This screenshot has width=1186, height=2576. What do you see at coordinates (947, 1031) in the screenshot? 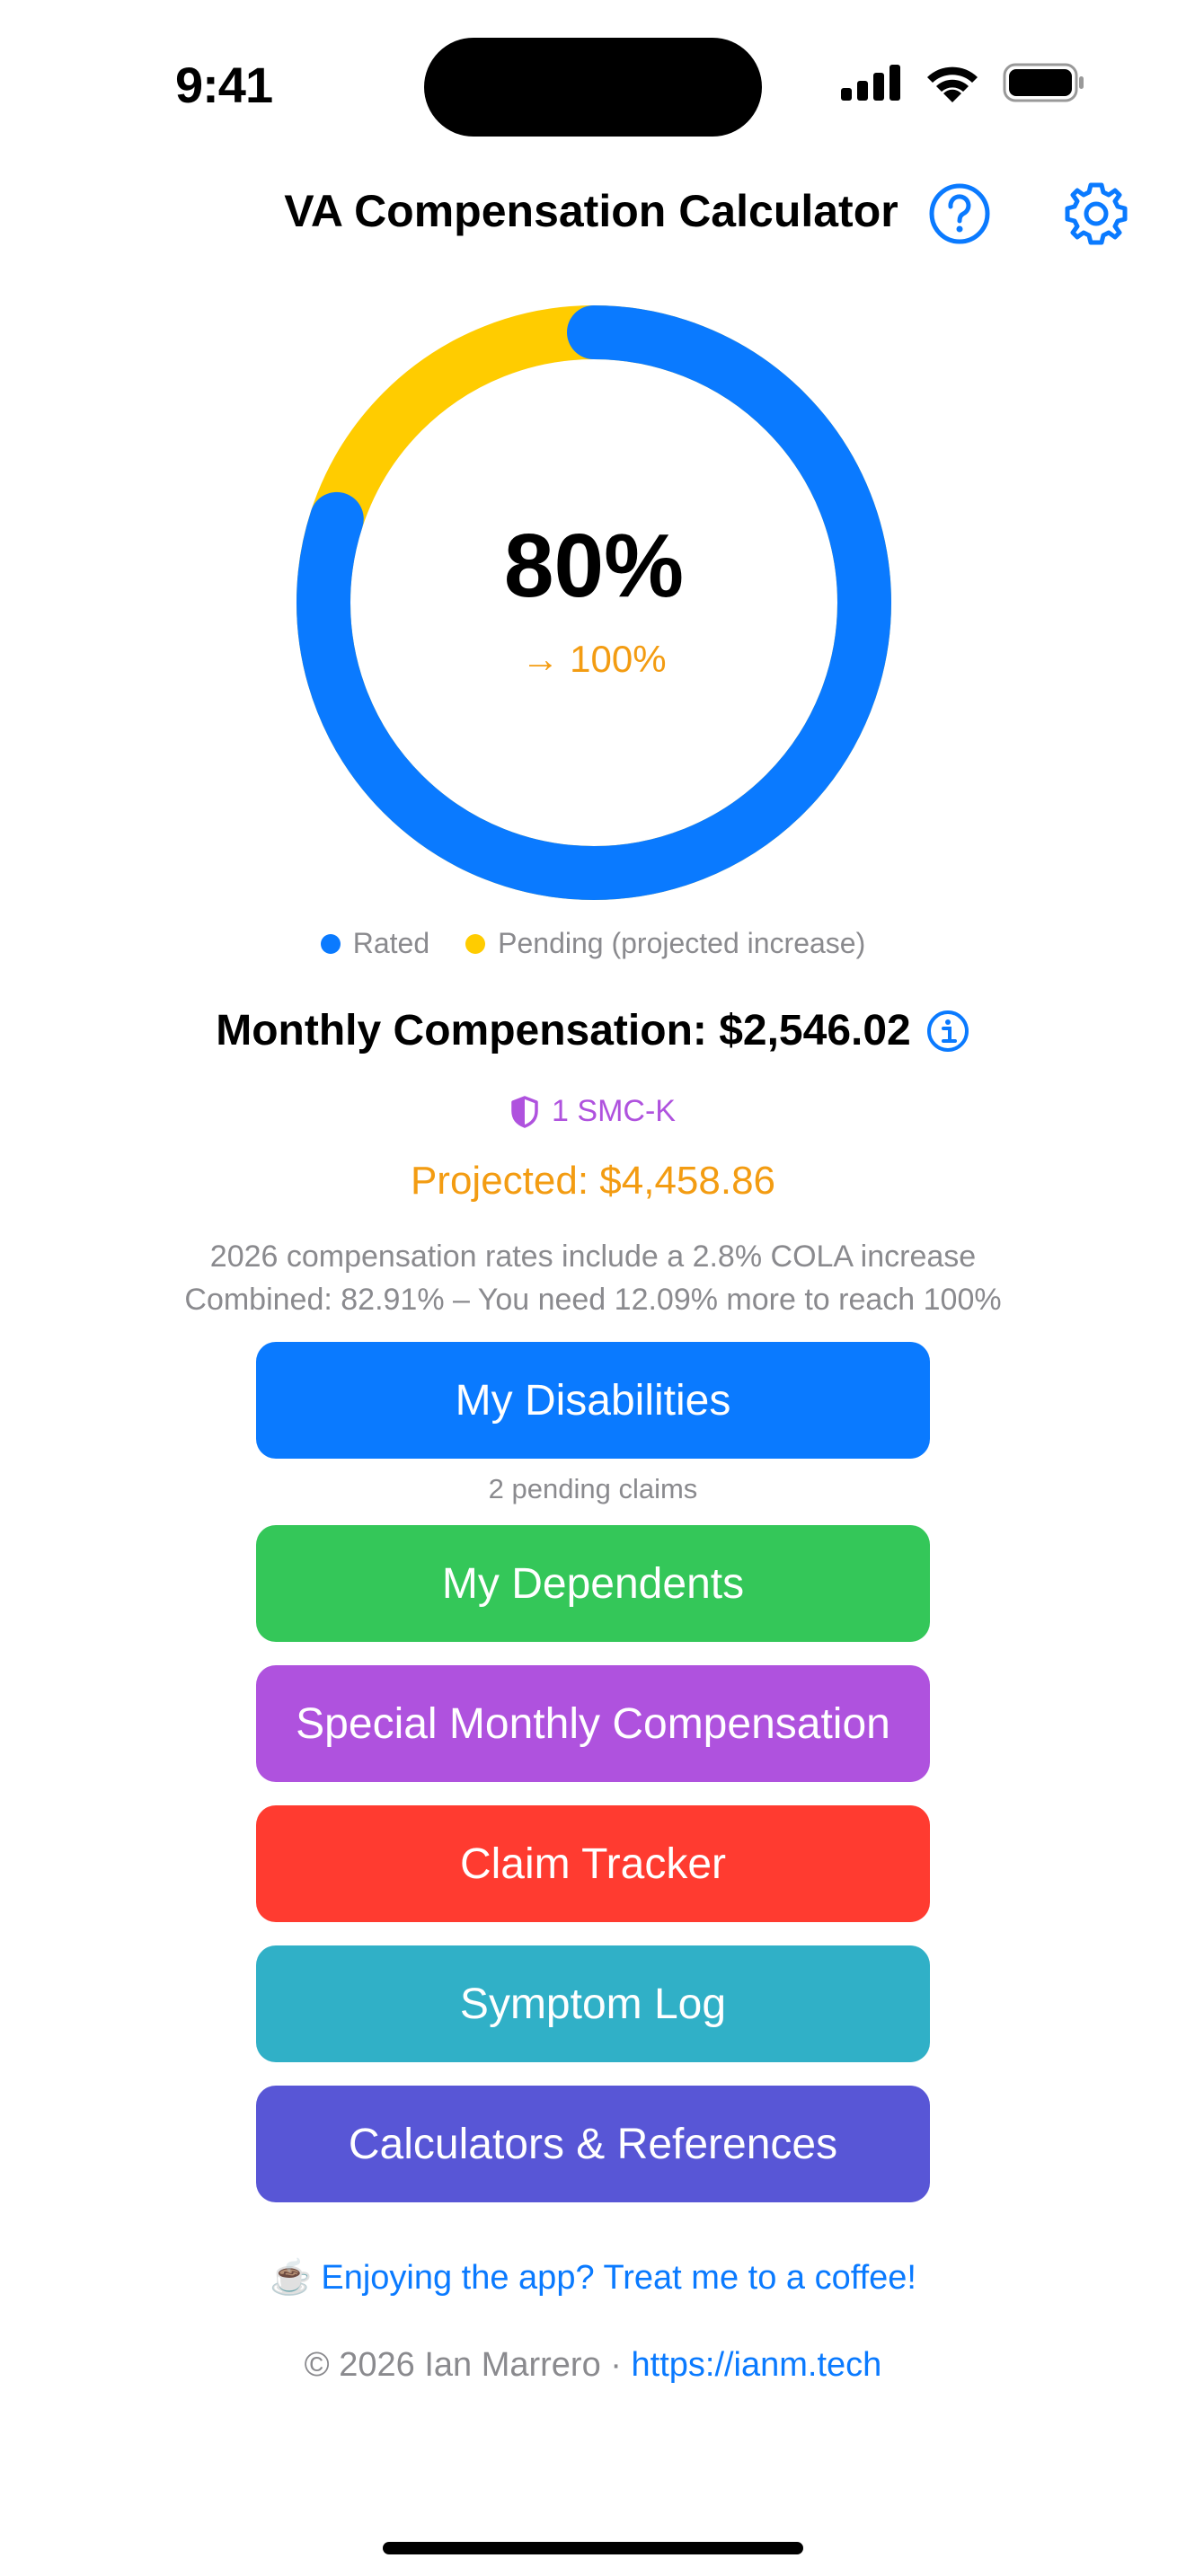
I see `info-icon` at bounding box center [947, 1031].